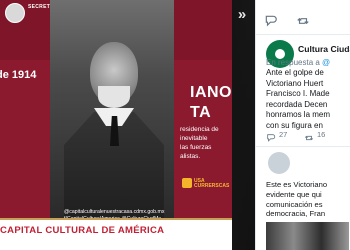  What do you see at coordinates (82, 230) in the screenshot?
I see `poster-footer-text: CAPITAL CULTURAL DE AMÉRICA` at bounding box center [82, 230].